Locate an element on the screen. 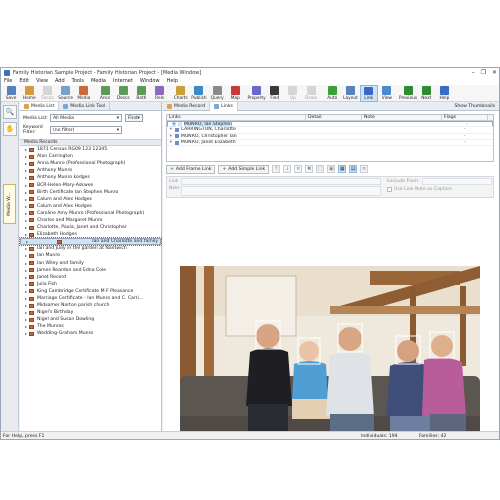 The height and width of the screenshot is (500, 500). both-button: Both is located at coordinates (141, 93).